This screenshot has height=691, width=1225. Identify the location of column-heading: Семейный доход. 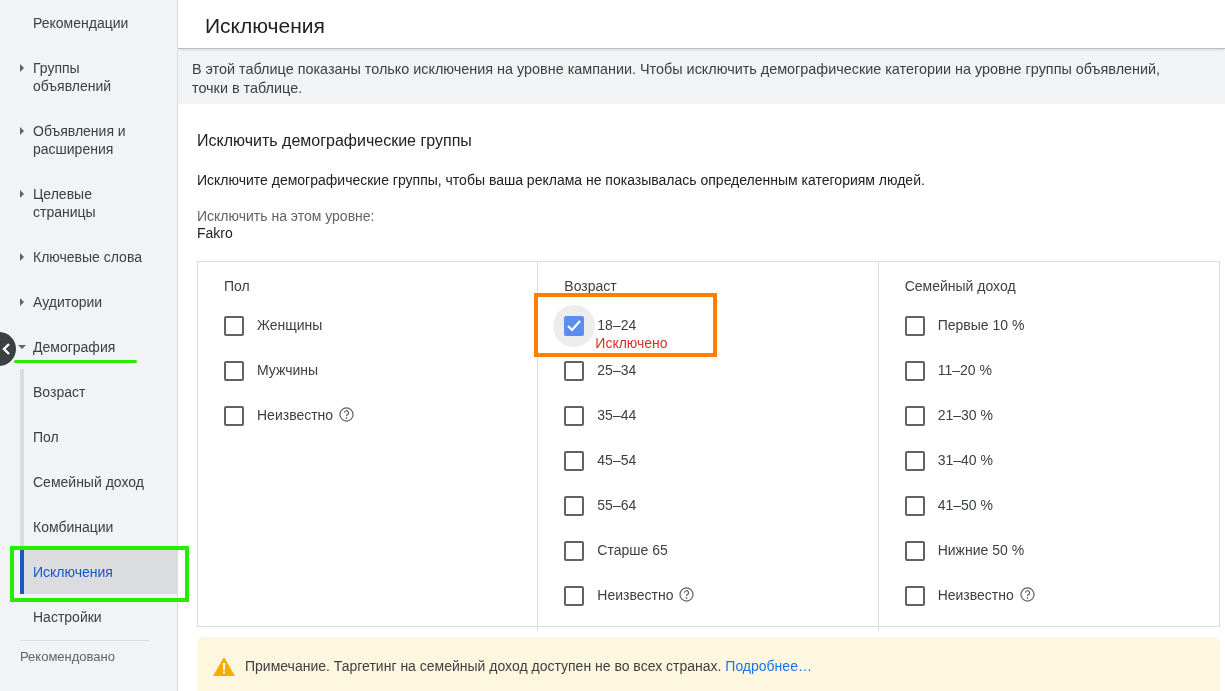
(960, 286).